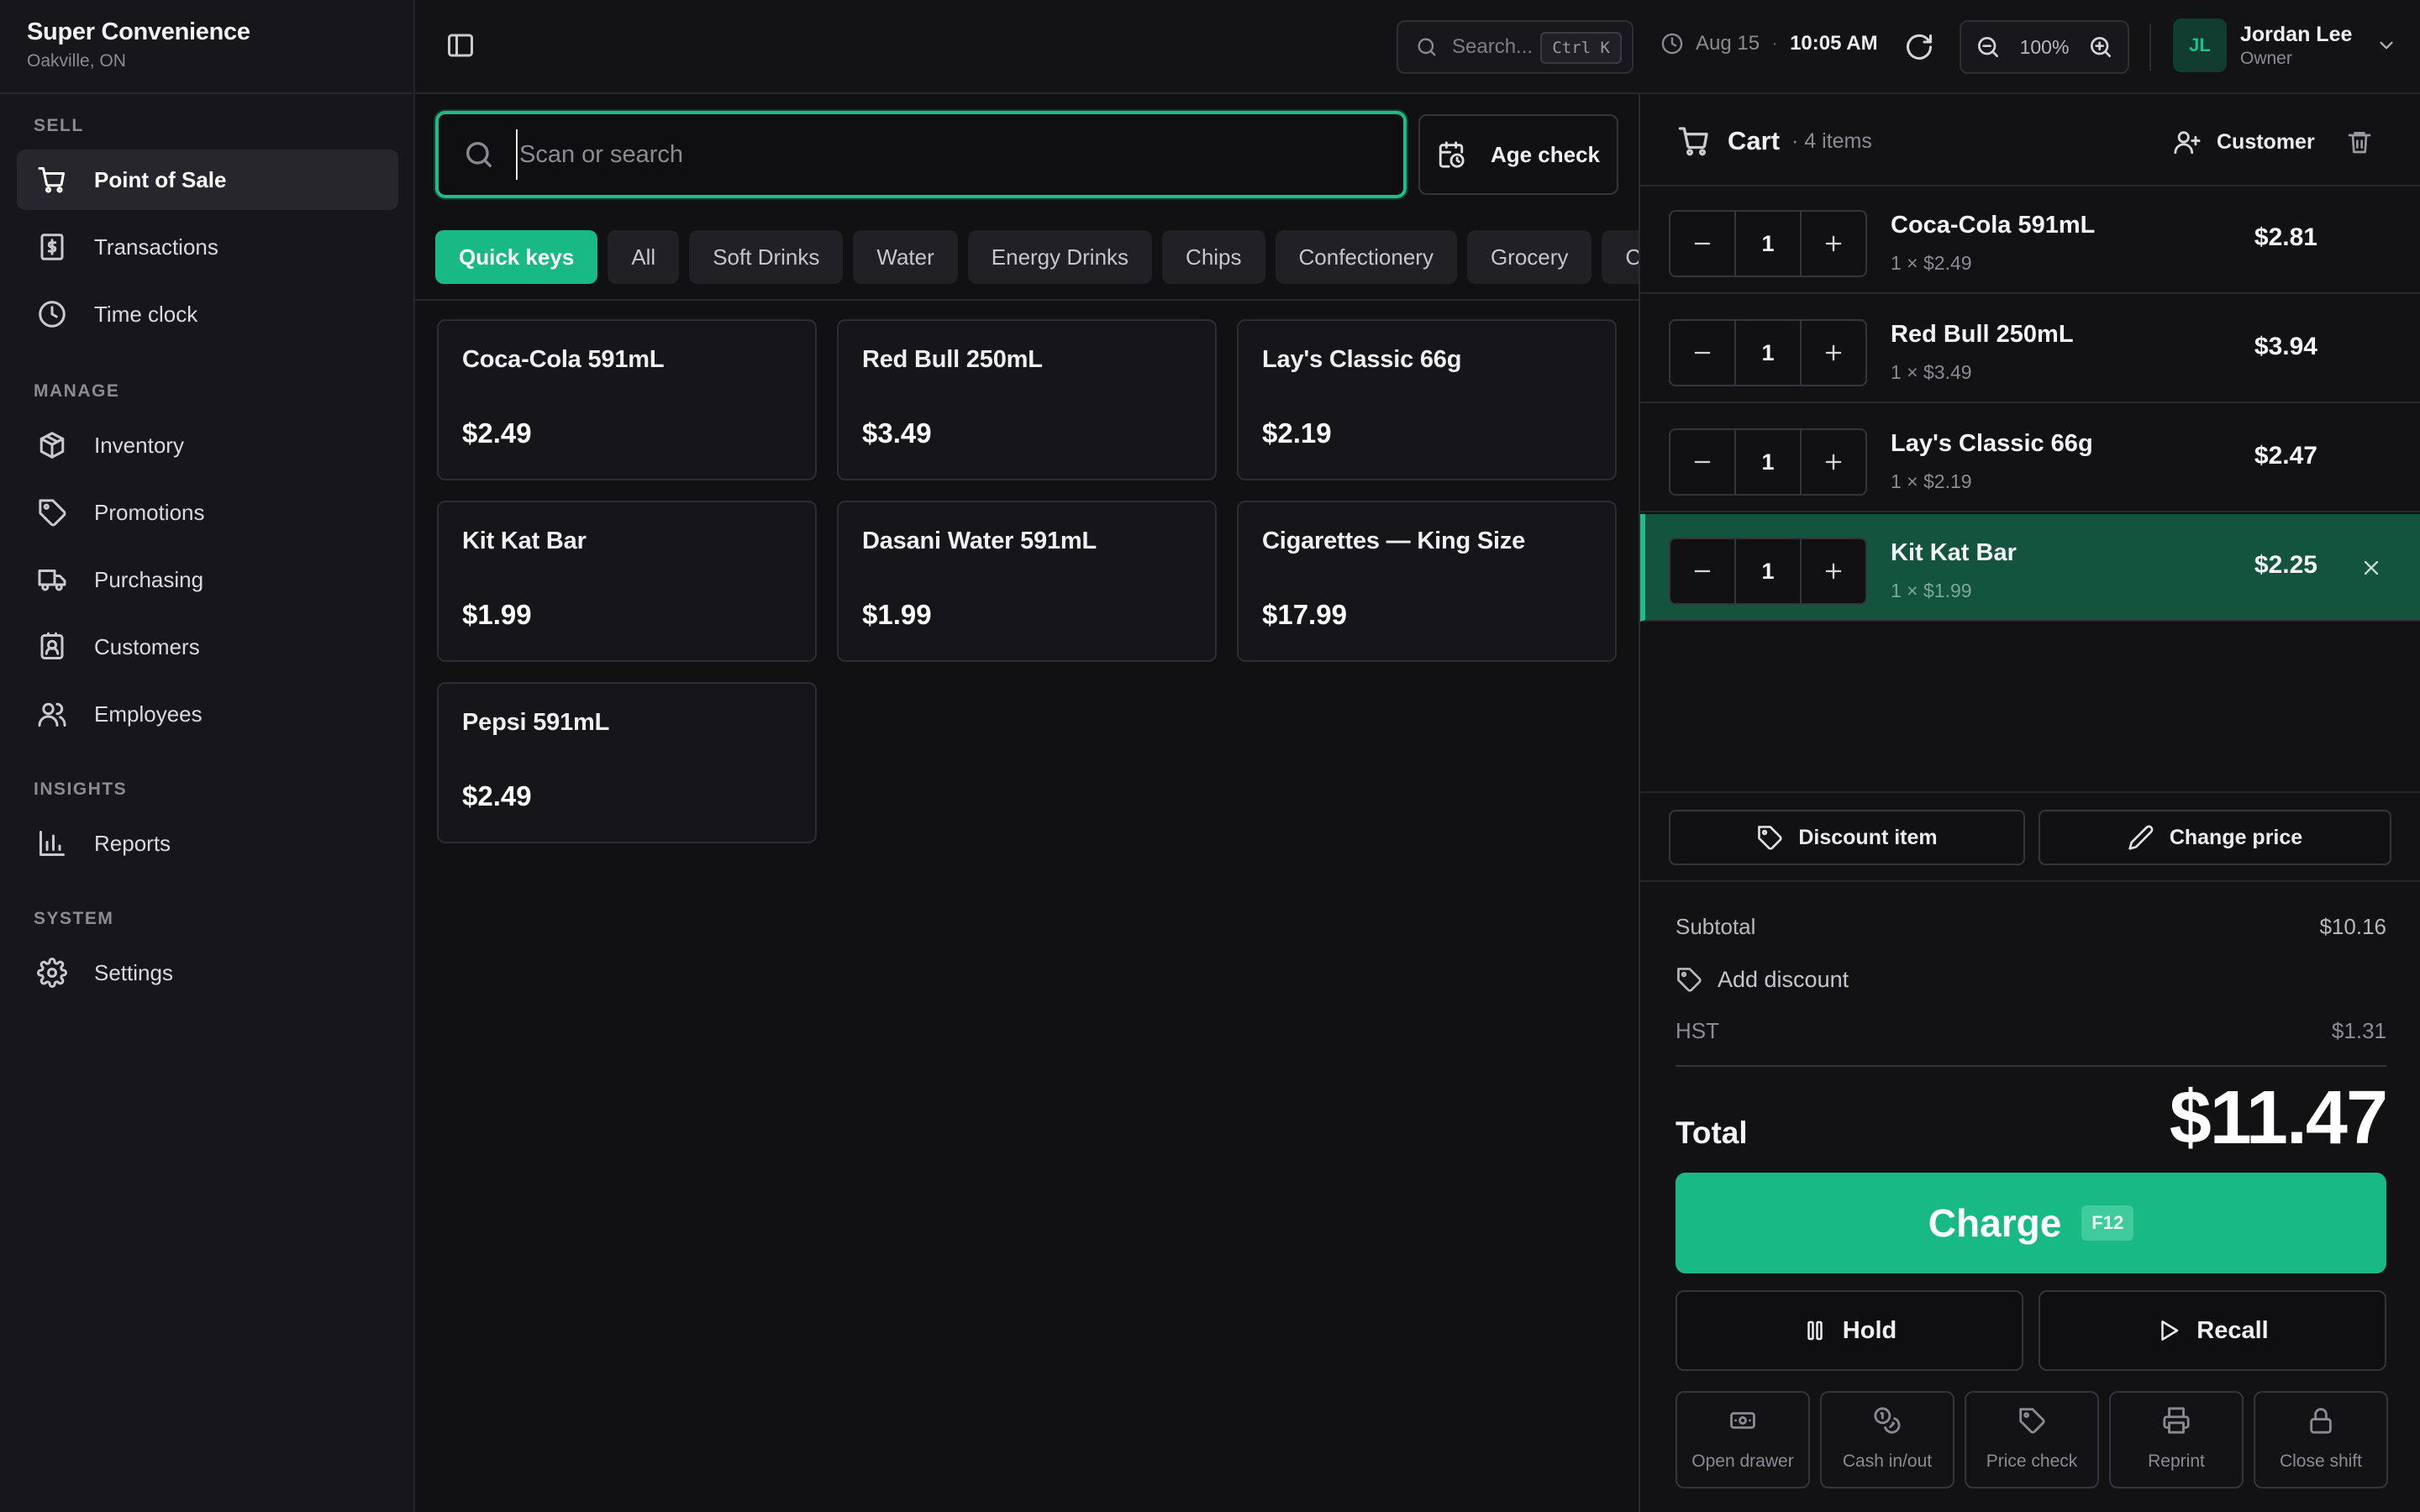  I want to click on recall-button: Recall, so click(2212, 1330).